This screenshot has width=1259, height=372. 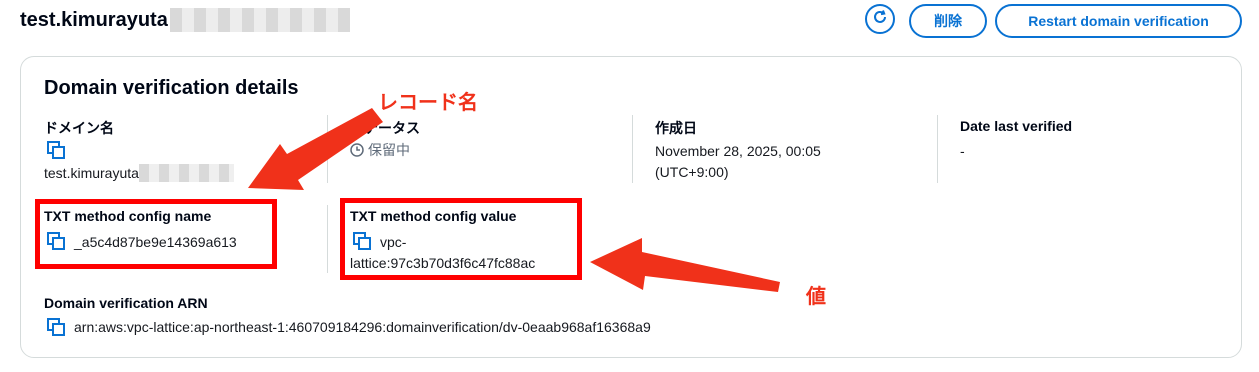 I want to click on annotation-value: 値, so click(x=816, y=296).